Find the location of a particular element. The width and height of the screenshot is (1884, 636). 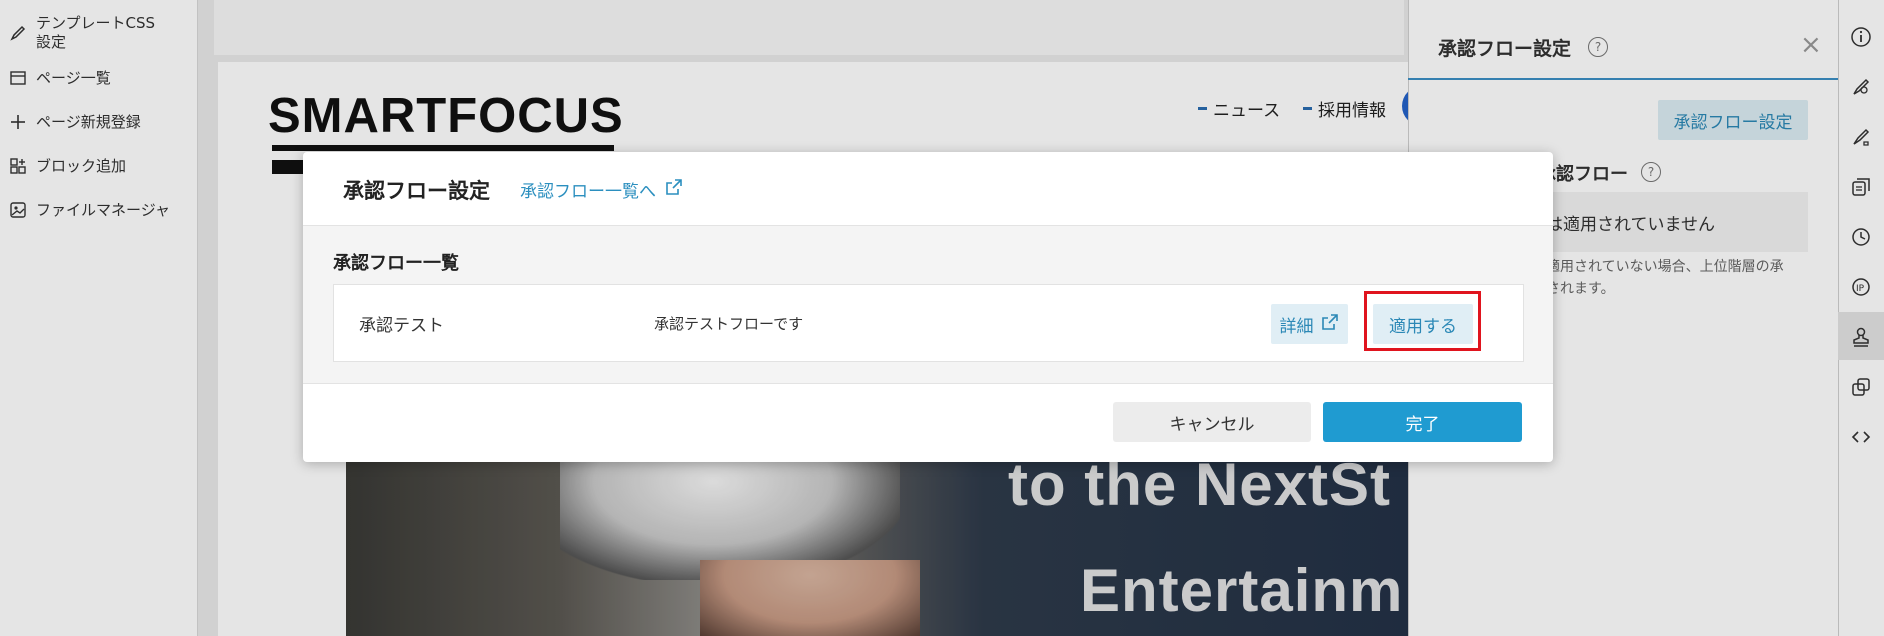

apply-button-highlight is located at coordinates (1422, 321).